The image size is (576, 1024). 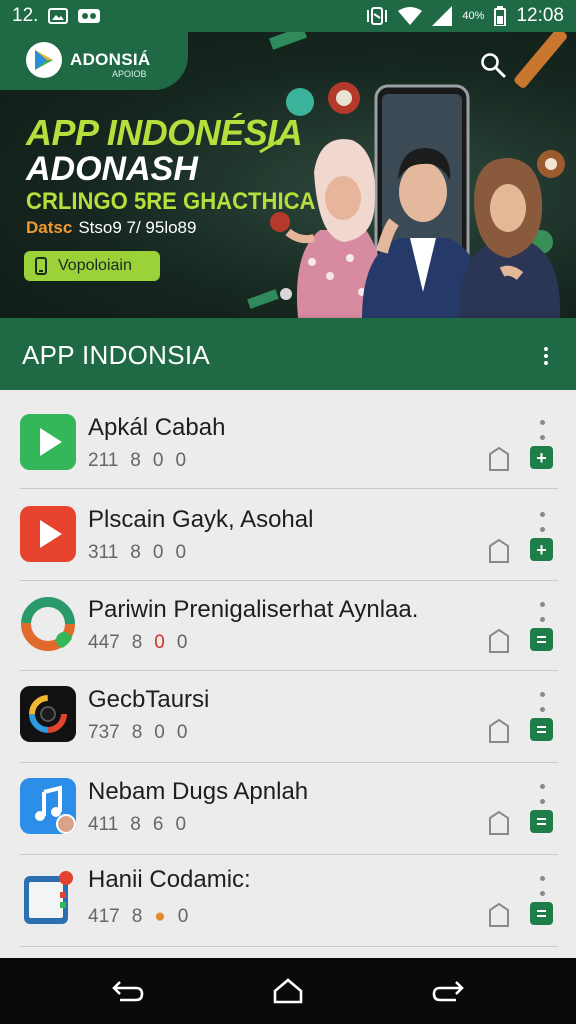 I want to click on app-icon-video, so click(x=48, y=534).